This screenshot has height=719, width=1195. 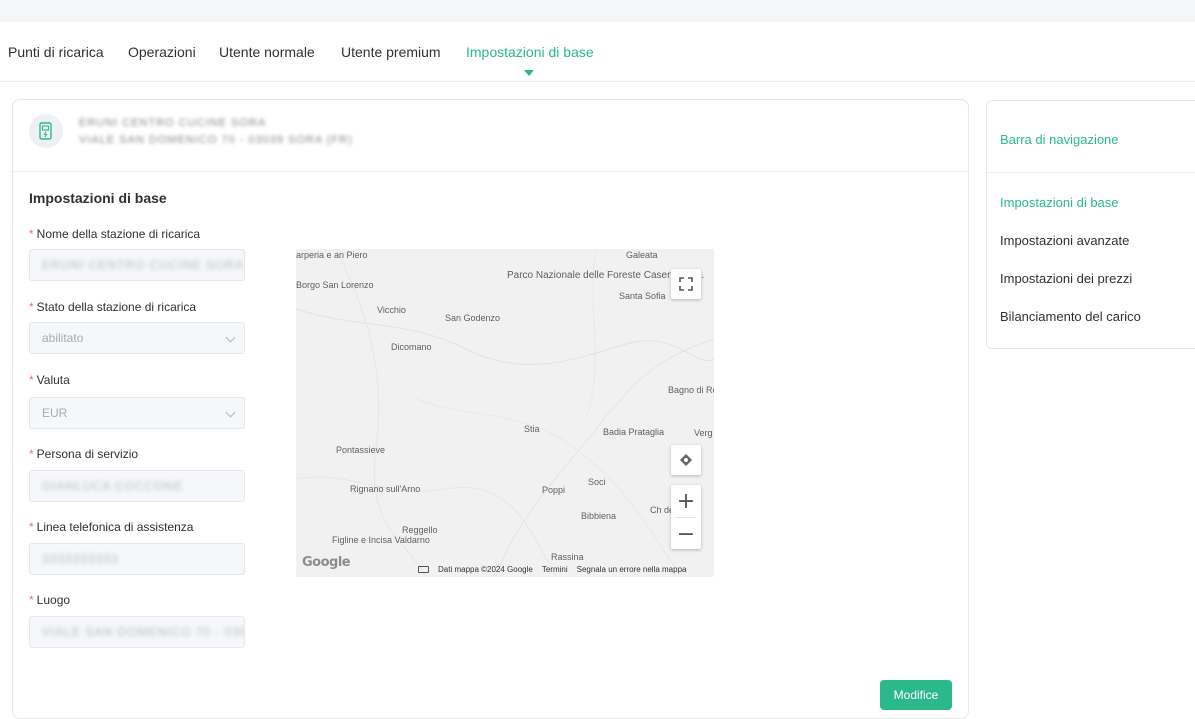 I want to click on map-place-label: Borgo San Lorenzo, so click(x=335, y=285).